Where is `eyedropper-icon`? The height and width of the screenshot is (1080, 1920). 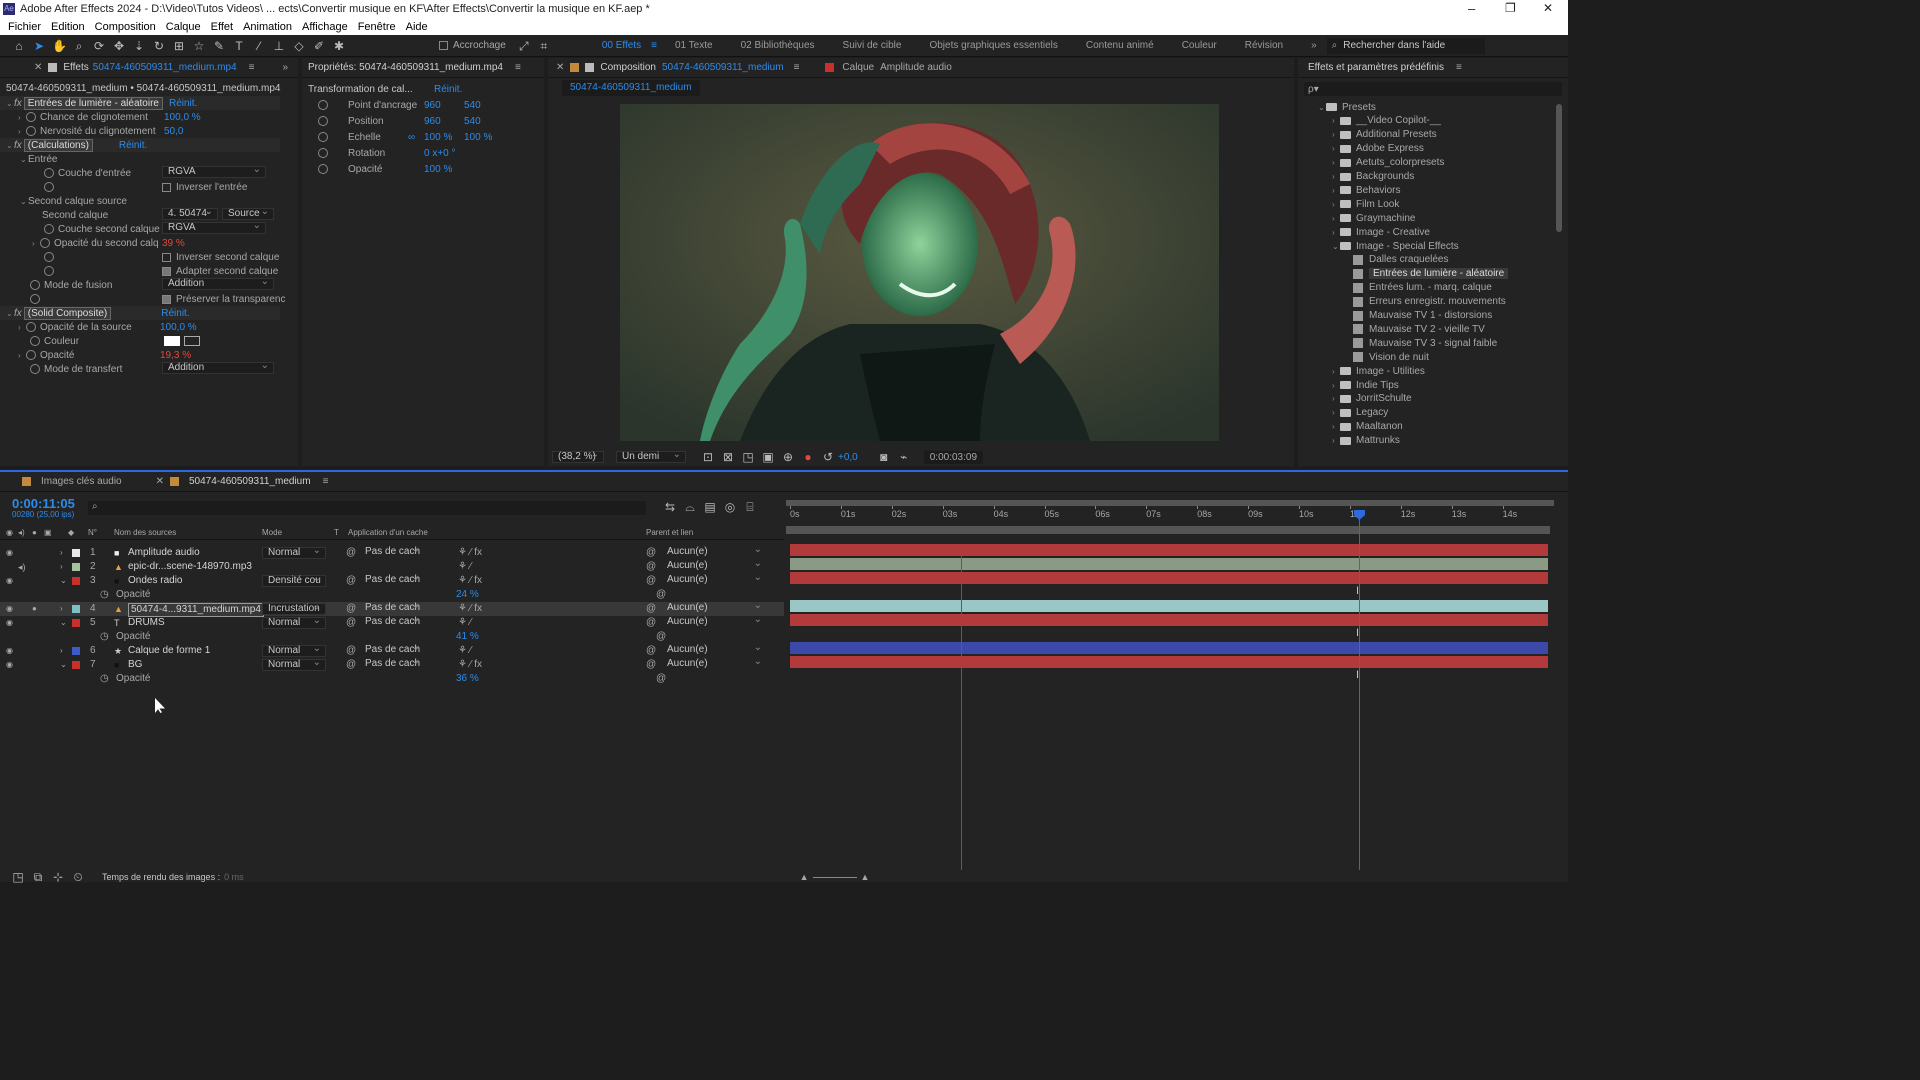 eyedropper-icon is located at coordinates (192, 341).